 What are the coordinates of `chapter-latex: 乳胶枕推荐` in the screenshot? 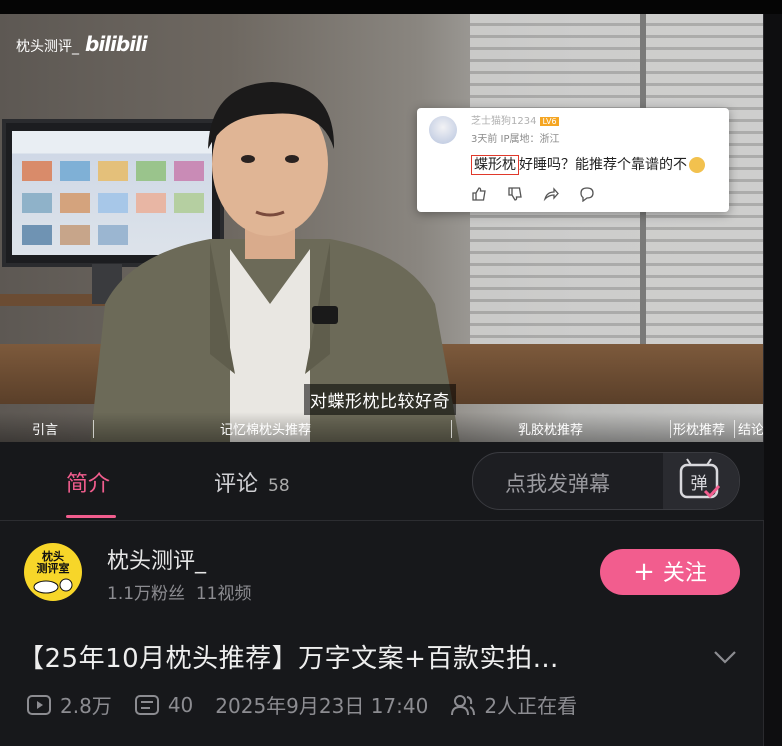 It's located at (550, 428).